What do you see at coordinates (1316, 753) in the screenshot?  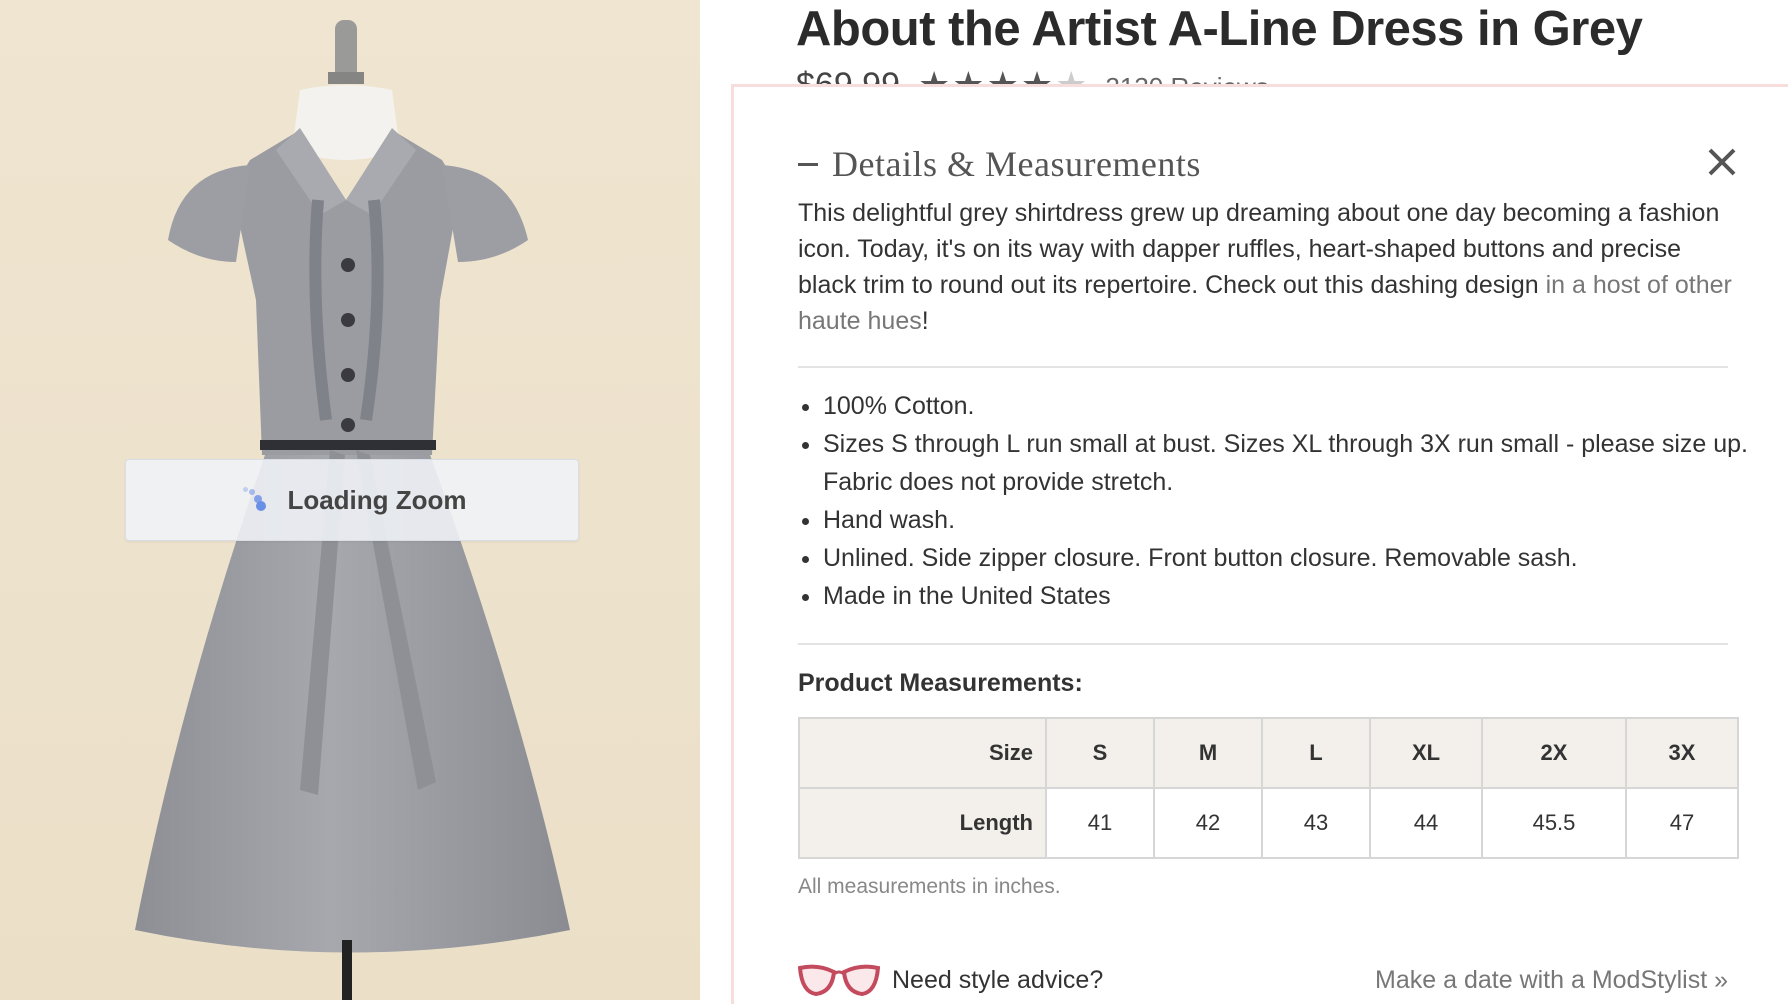 I see `table-header-cell: L` at bounding box center [1316, 753].